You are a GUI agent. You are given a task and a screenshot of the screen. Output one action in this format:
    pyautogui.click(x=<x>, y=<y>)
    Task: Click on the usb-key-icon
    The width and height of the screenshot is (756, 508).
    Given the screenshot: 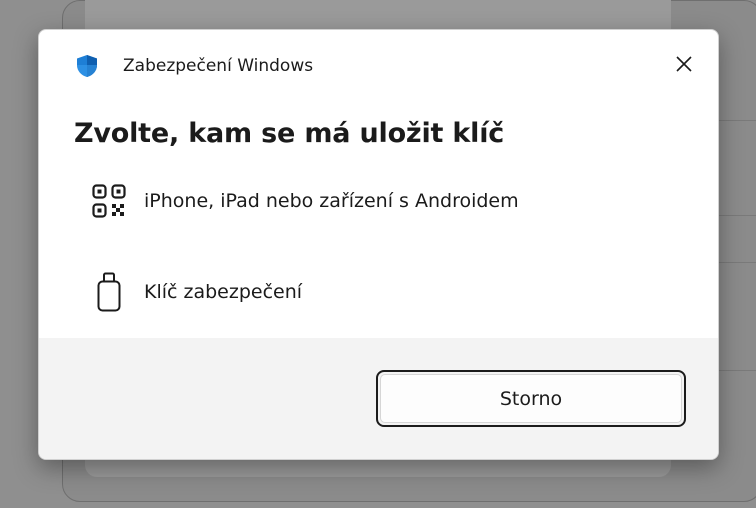 What is the action you would take?
    pyautogui.click(x=109, y=292)
    